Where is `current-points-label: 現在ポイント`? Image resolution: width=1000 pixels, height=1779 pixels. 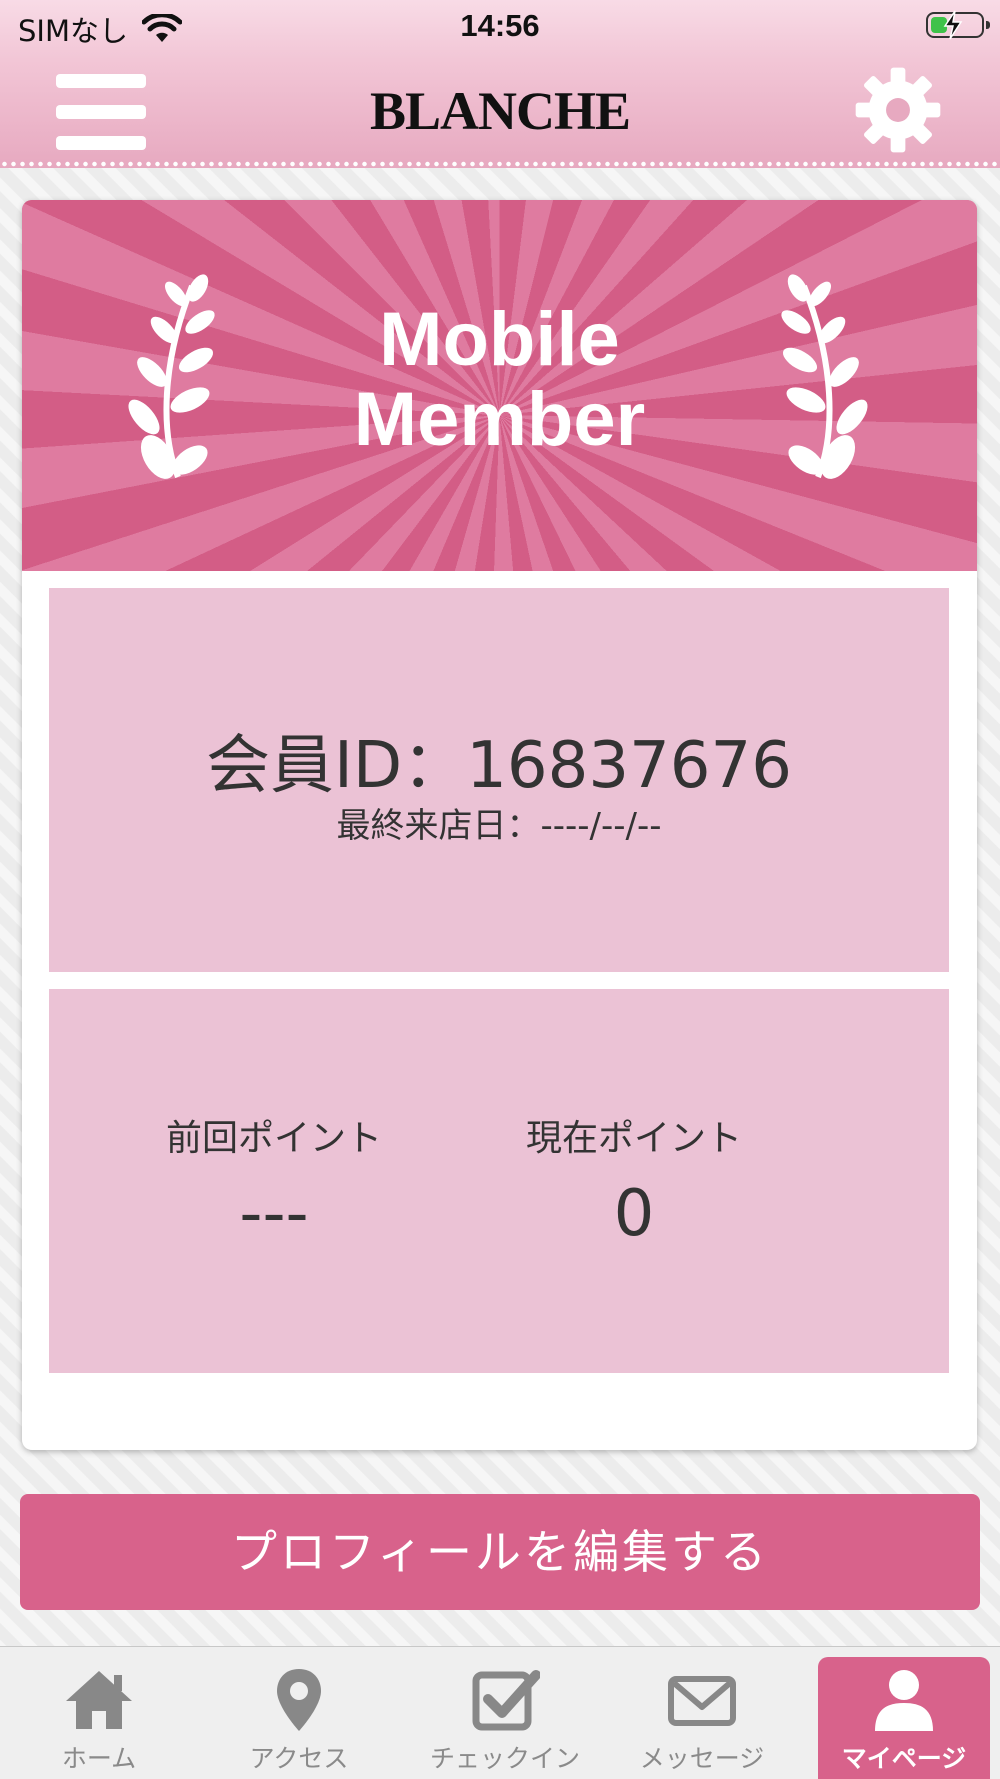 current-points-label: 現在ポイント is located at coordinates (633, 1138).